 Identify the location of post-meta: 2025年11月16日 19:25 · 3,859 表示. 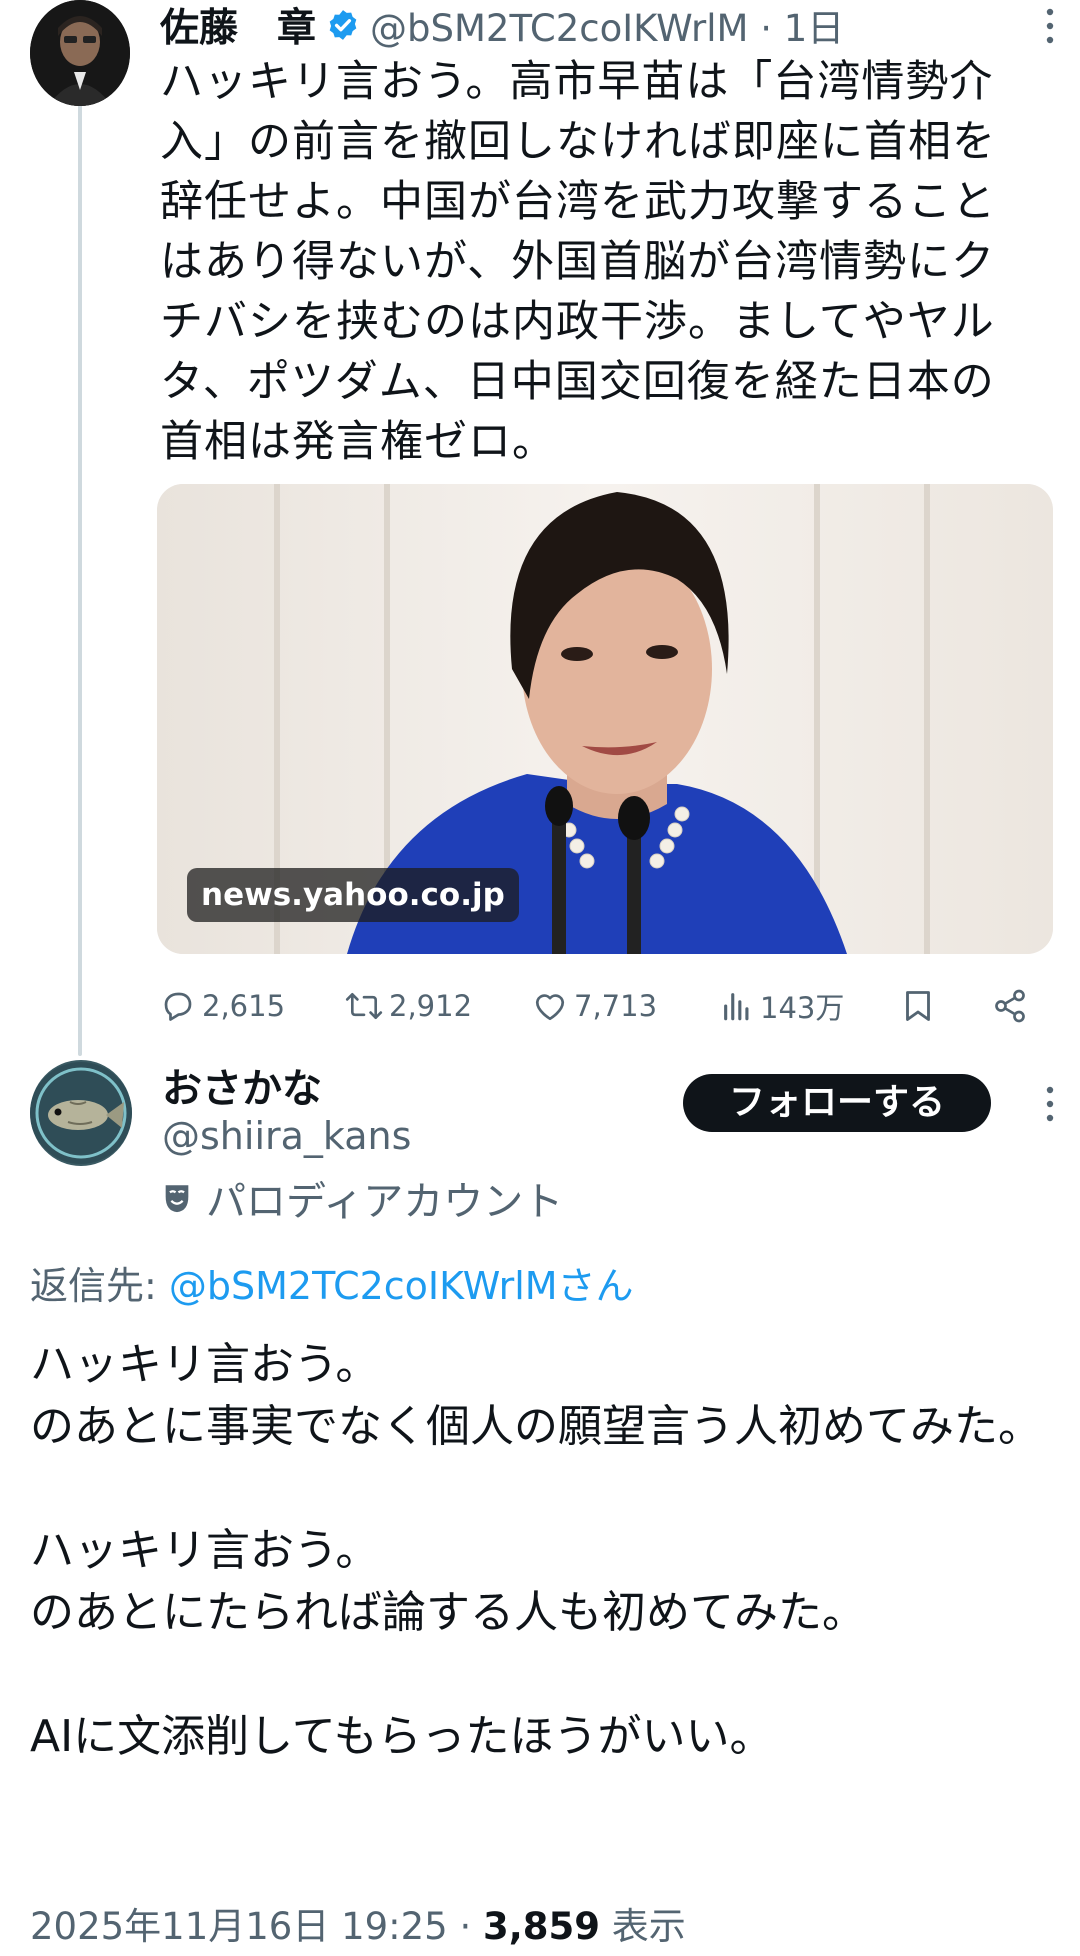
(358, 1923).